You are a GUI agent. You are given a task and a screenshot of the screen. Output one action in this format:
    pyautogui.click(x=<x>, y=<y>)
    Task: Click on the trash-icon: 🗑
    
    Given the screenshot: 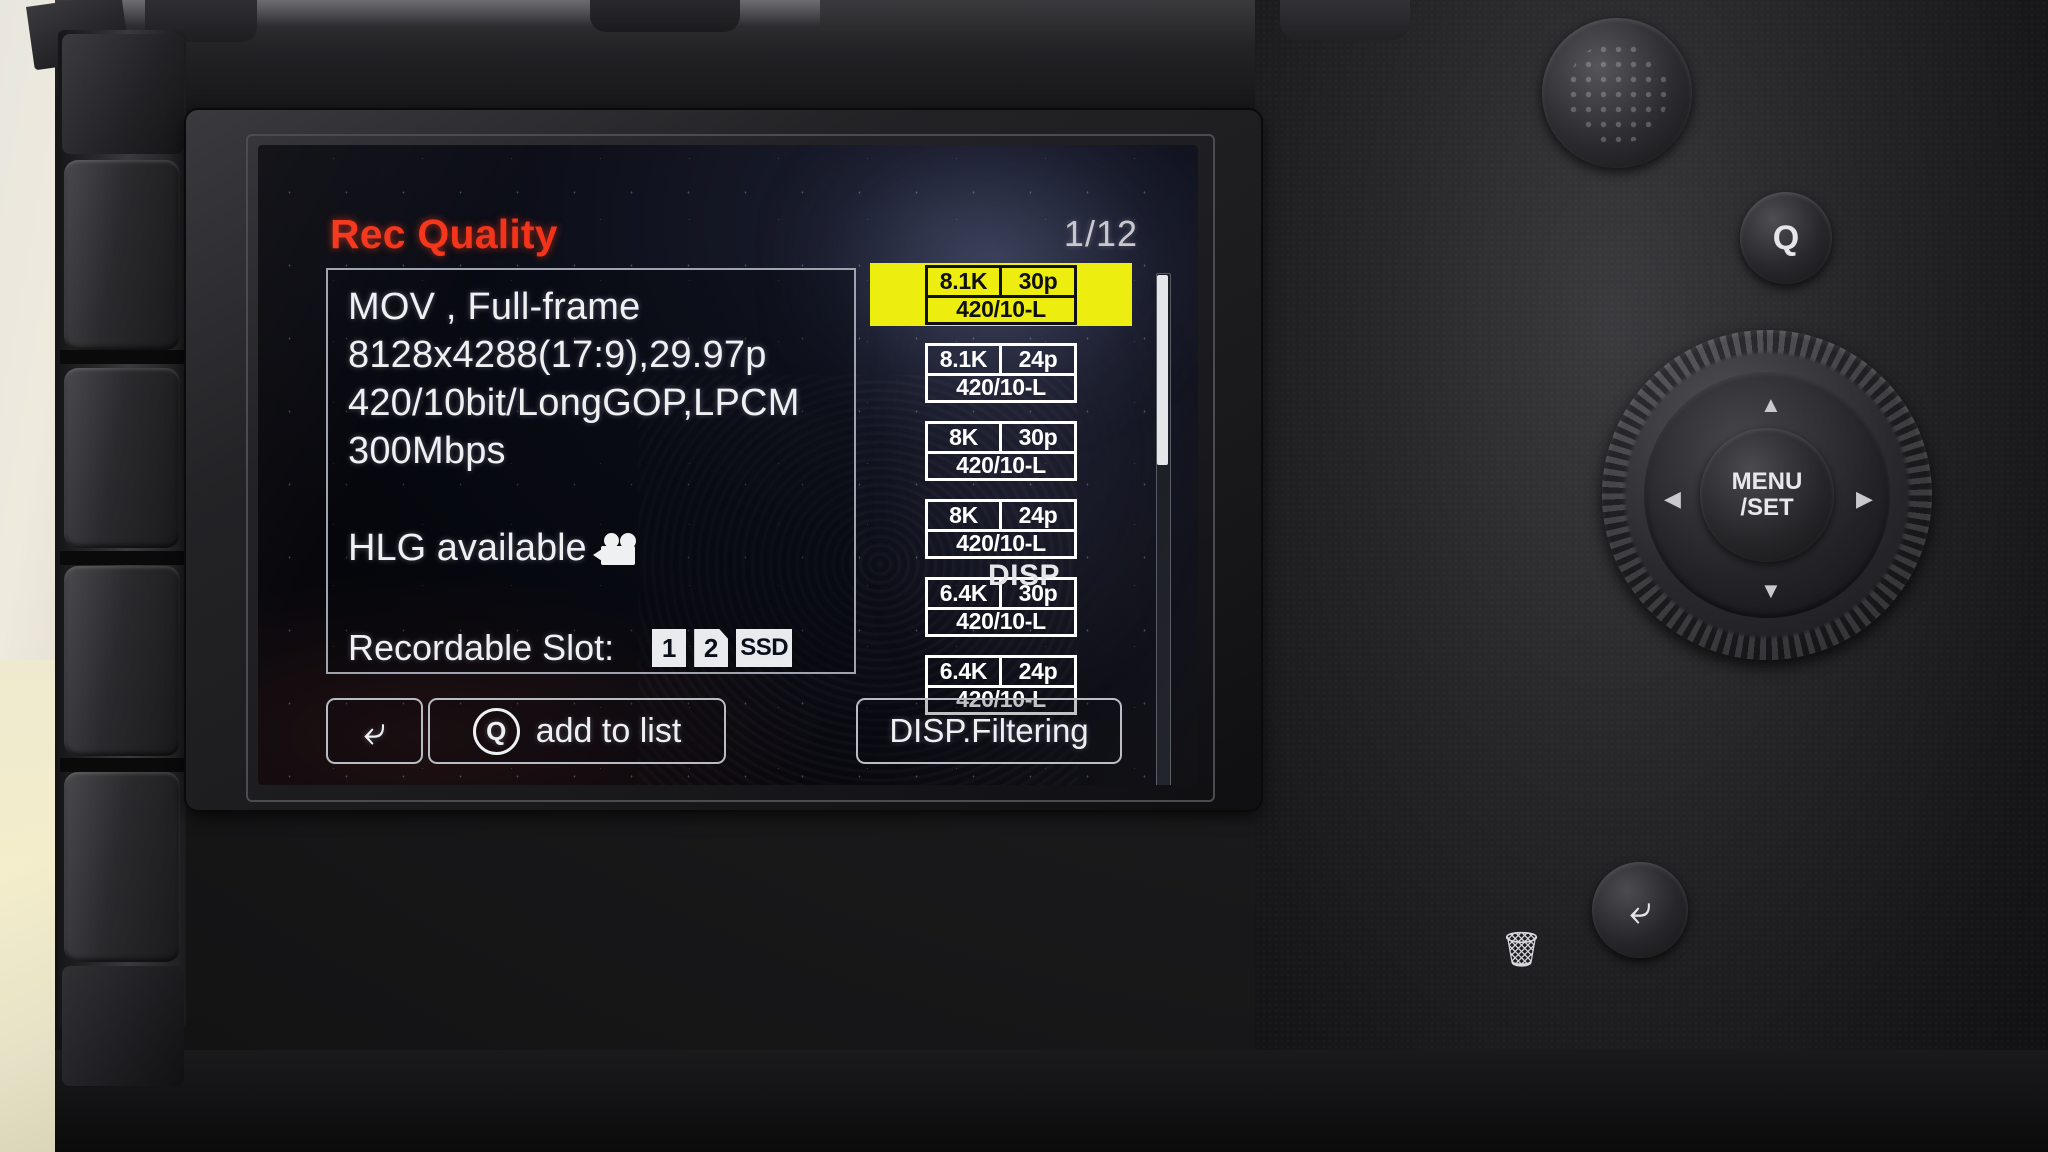 What is the action you would take?
    pyautogui.click(x=1522, y=950)
    